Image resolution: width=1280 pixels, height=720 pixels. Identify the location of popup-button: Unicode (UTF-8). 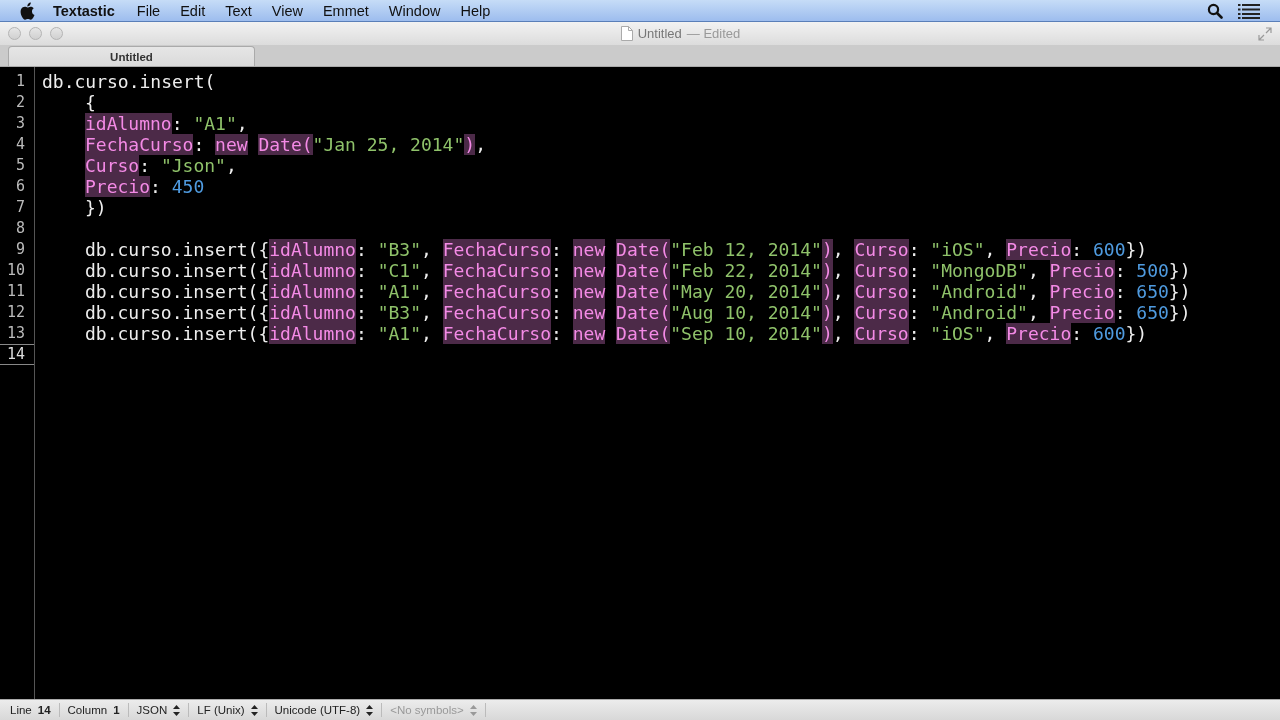
(324, 710).